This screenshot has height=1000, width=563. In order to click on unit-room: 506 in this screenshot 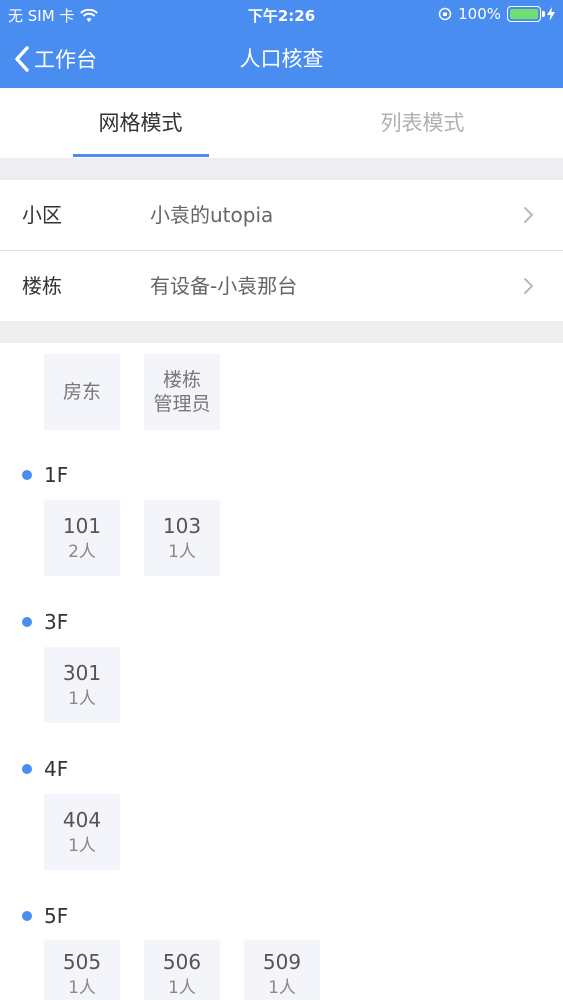, I will do `click(182, 962)`.